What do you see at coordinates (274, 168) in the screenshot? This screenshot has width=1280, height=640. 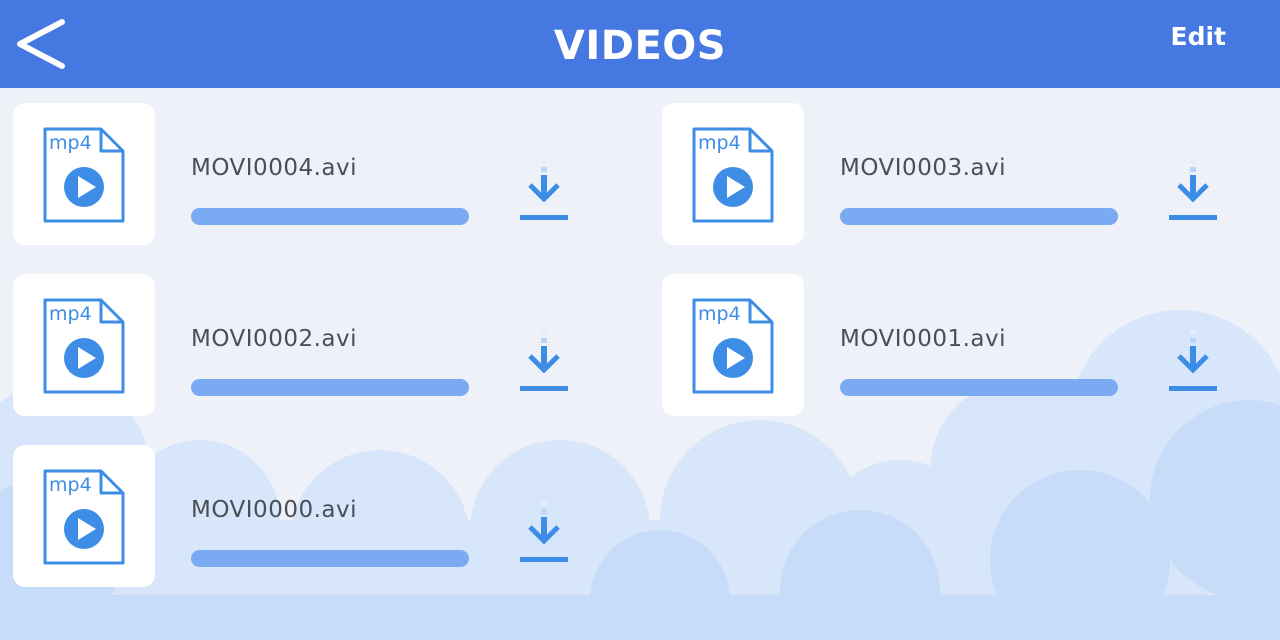 I see `video-filename: MOVI0004.avi` at bounding box center [274, 168].